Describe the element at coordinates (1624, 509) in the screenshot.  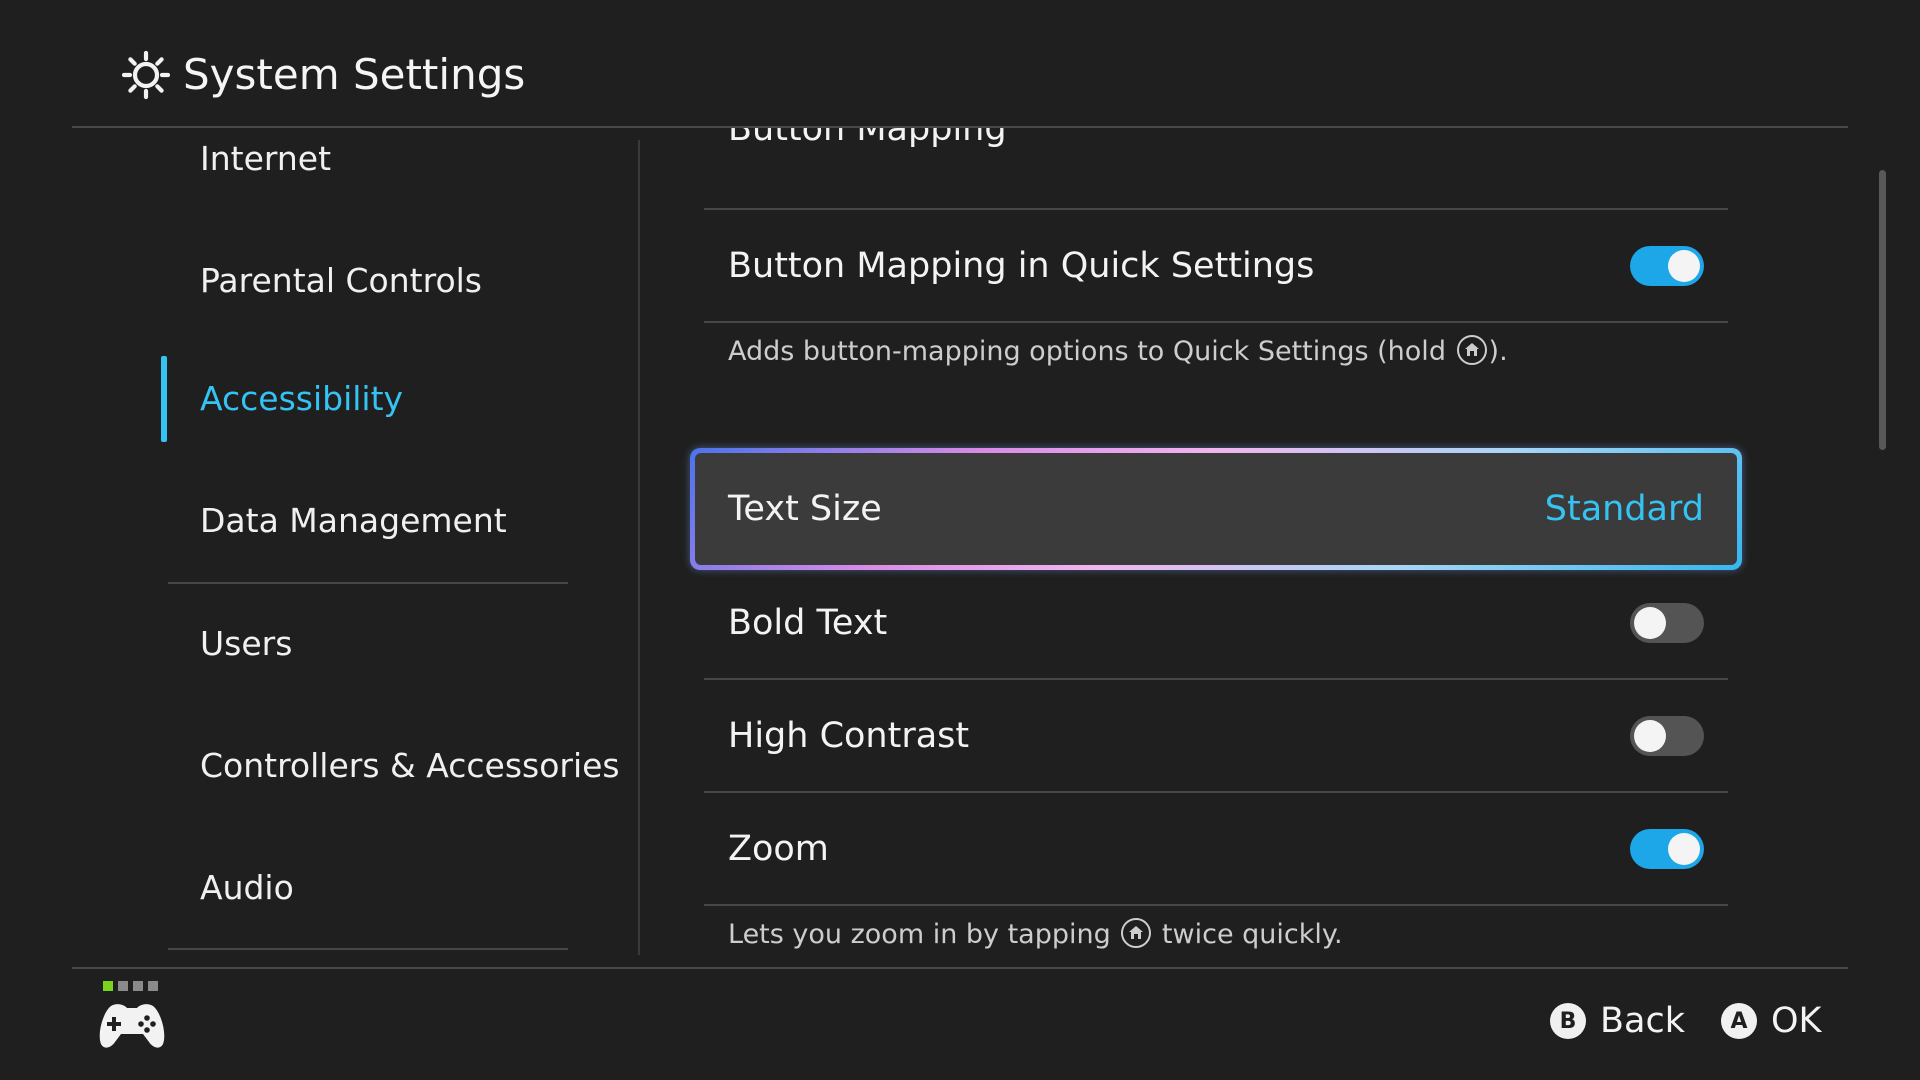
I see `text-size-value: Standard` at that location.